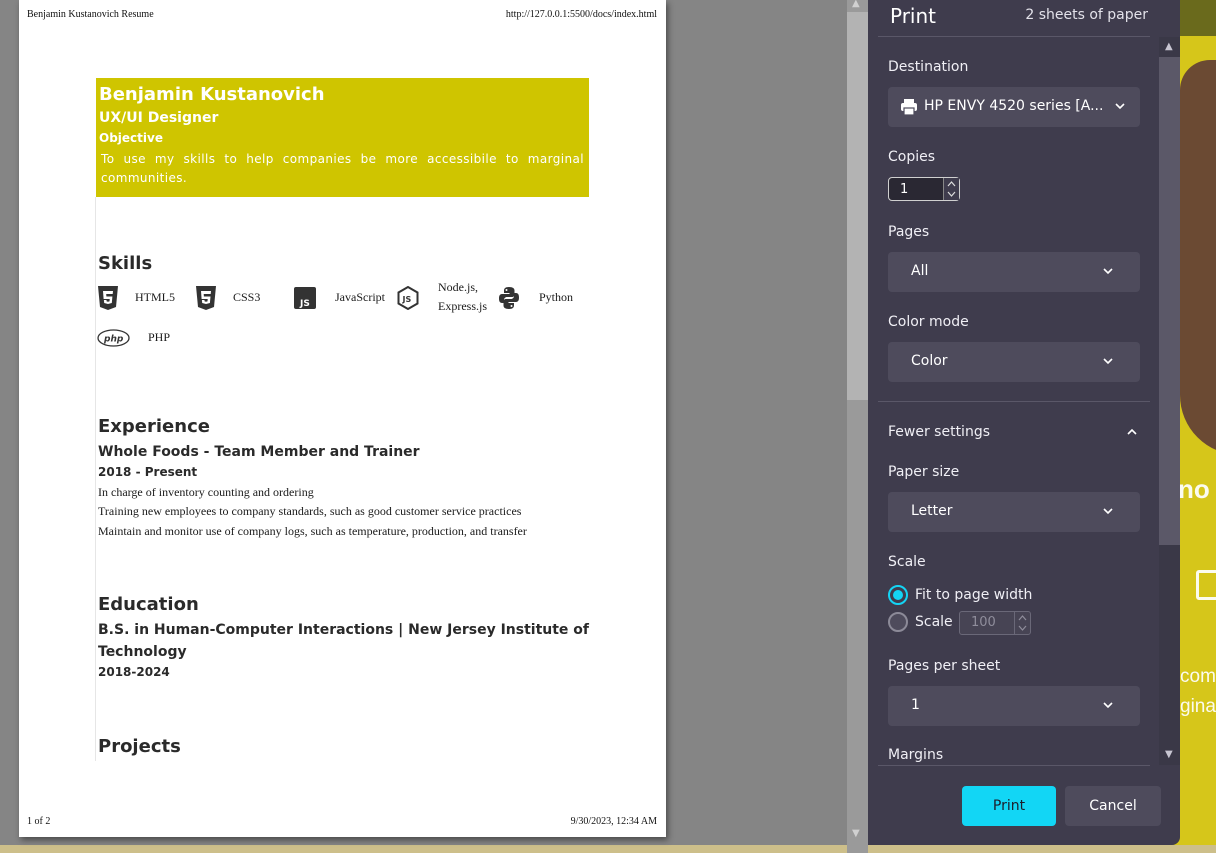 This screenshot has height=853, width=1216. What do you see at coordinates (462, 297) in the screenshot?
I see `skill-label-nodejs: Node.js, Express.js` at bounding box center [462, 297].